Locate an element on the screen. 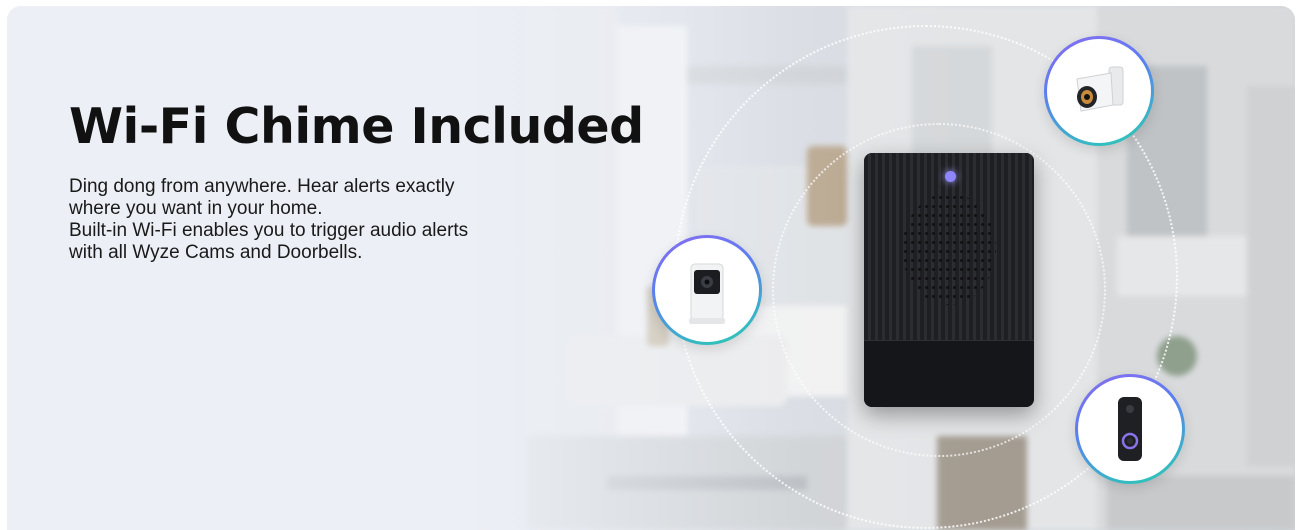 This screenshot has width=1299, height=530. pan-camera-icon is located at coordinates (707, 293).